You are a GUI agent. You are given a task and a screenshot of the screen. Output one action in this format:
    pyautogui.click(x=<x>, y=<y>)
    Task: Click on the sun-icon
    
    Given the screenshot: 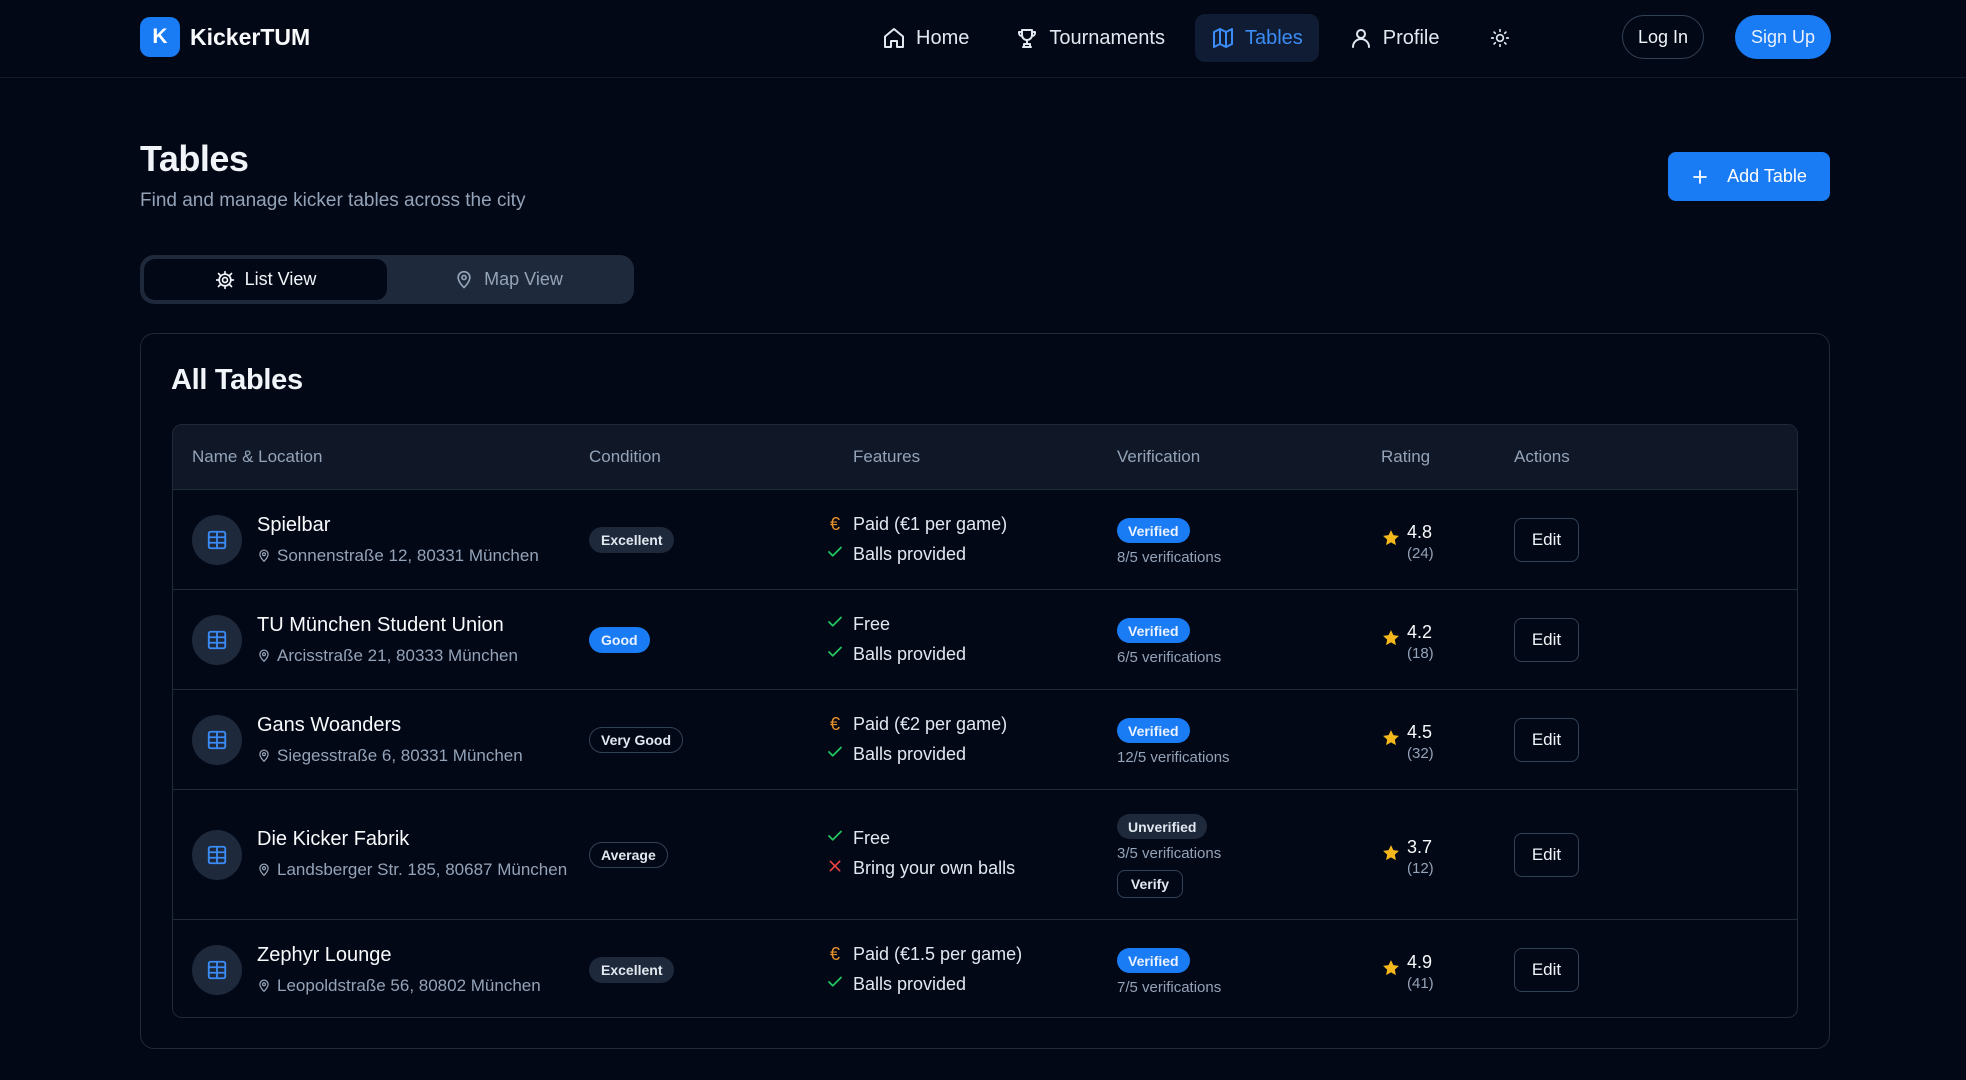 What is the action you would take?
    pyautogui.click(x=1499, y=38)
    